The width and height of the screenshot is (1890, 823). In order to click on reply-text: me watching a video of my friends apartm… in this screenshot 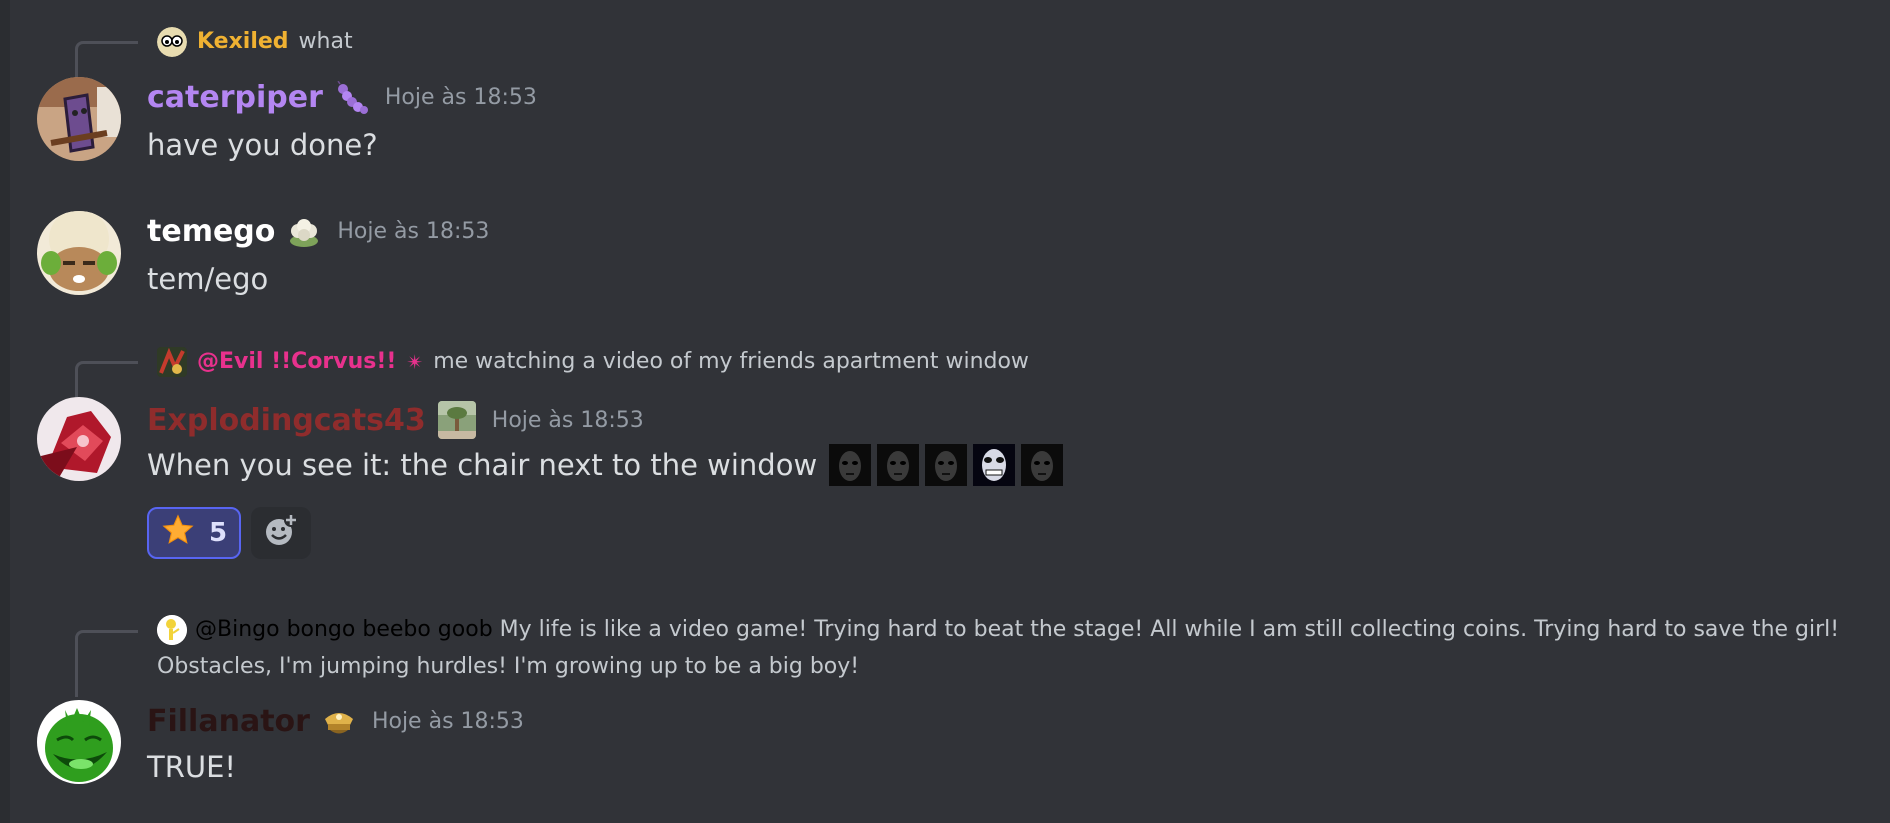, I will do `click(731, 362)`.